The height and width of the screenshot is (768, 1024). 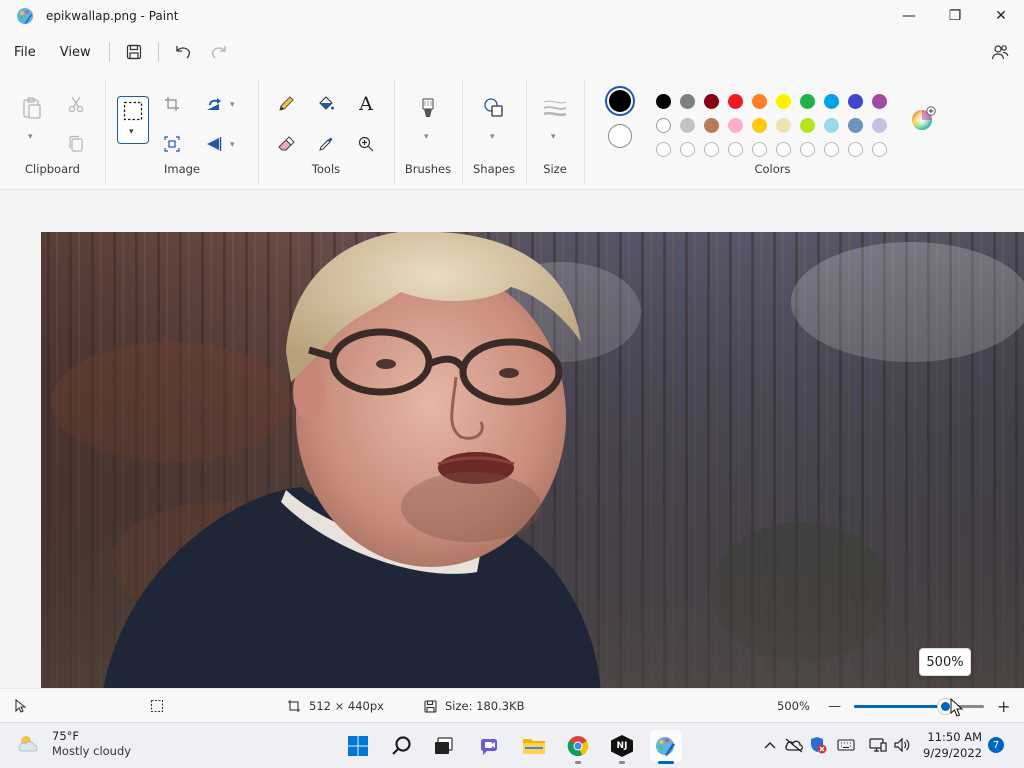 I want to click on menu-file: File, so click(x=25, y=52).